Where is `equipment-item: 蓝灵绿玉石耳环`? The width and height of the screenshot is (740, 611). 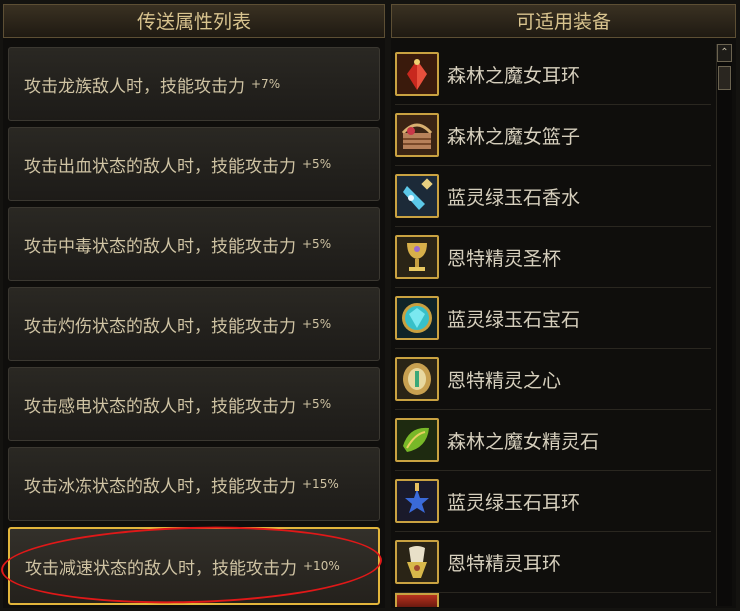
equipment-item: 蓝灵绿玉石耳环 is located at coordinates (553, 501).